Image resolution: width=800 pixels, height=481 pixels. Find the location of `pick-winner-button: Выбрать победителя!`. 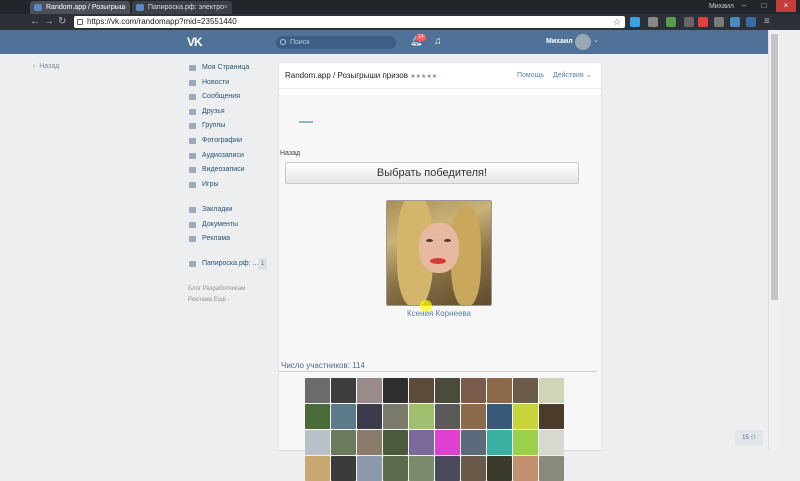

pick-winner-button: Выбрать победителя! is located at coordinates (432, 173).